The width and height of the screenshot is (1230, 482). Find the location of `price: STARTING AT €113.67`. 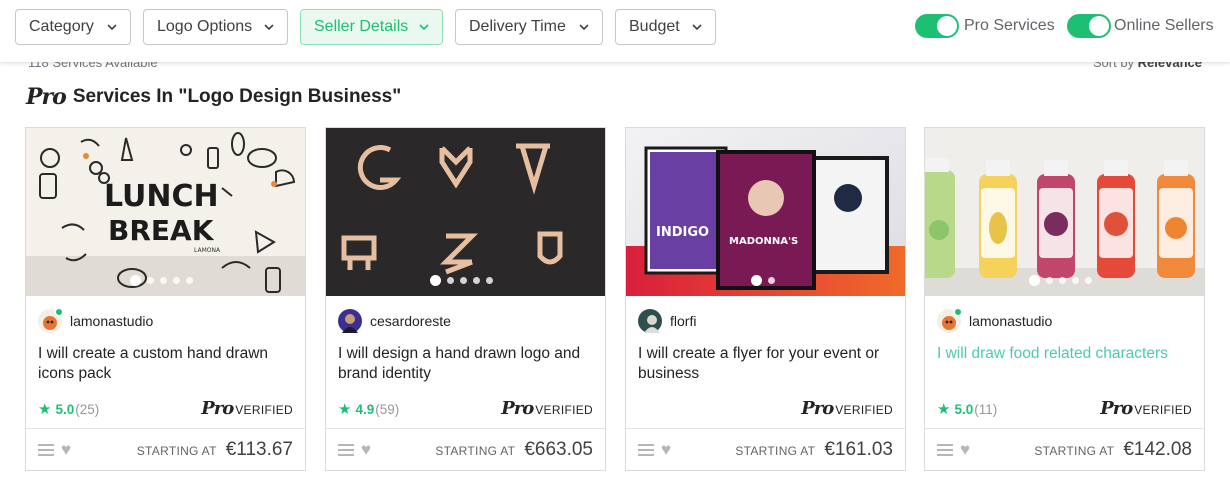

price: STARTING AT €113.67 is located at coordinates (215, 450).